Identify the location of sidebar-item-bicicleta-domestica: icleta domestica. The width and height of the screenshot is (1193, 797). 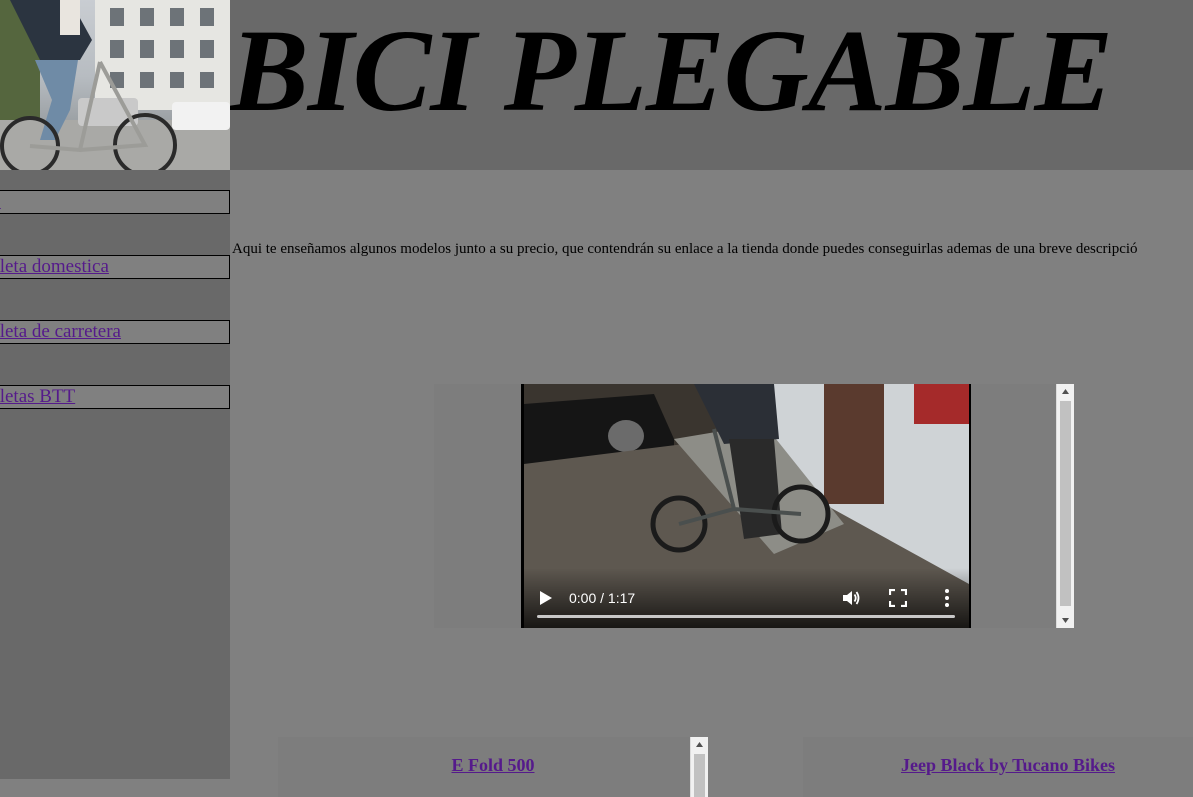
(115, 267).